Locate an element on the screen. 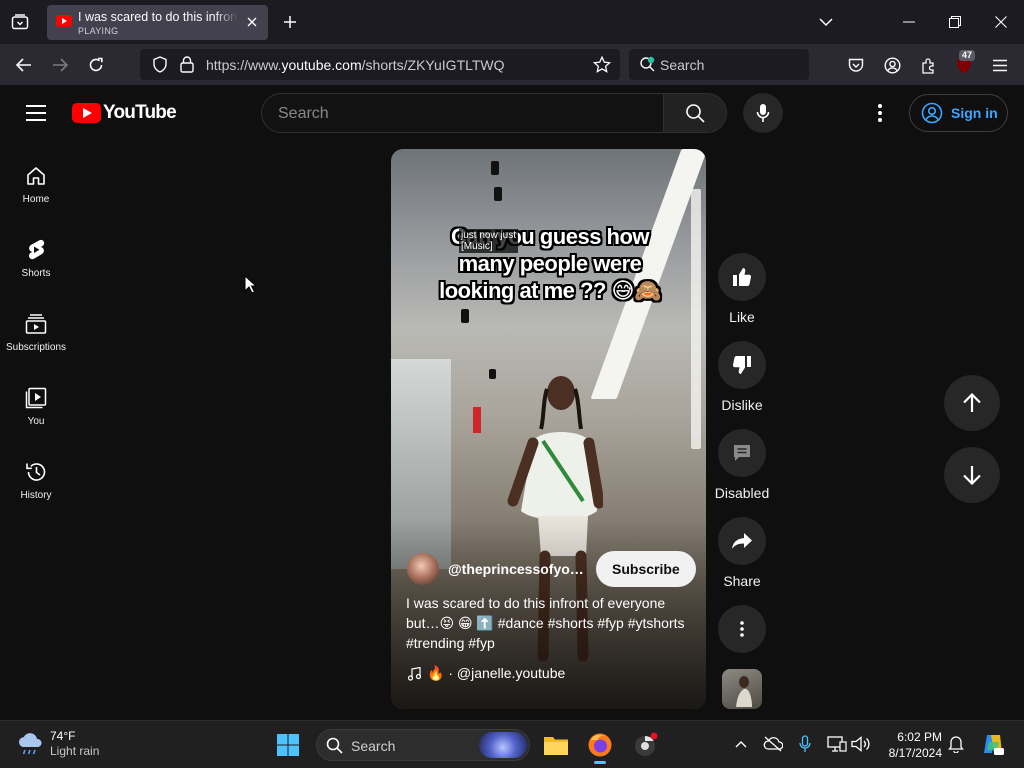 Image resolution: width=1024 pixels, height=768 pixels. you-icon is located at coordinates (36, 398).